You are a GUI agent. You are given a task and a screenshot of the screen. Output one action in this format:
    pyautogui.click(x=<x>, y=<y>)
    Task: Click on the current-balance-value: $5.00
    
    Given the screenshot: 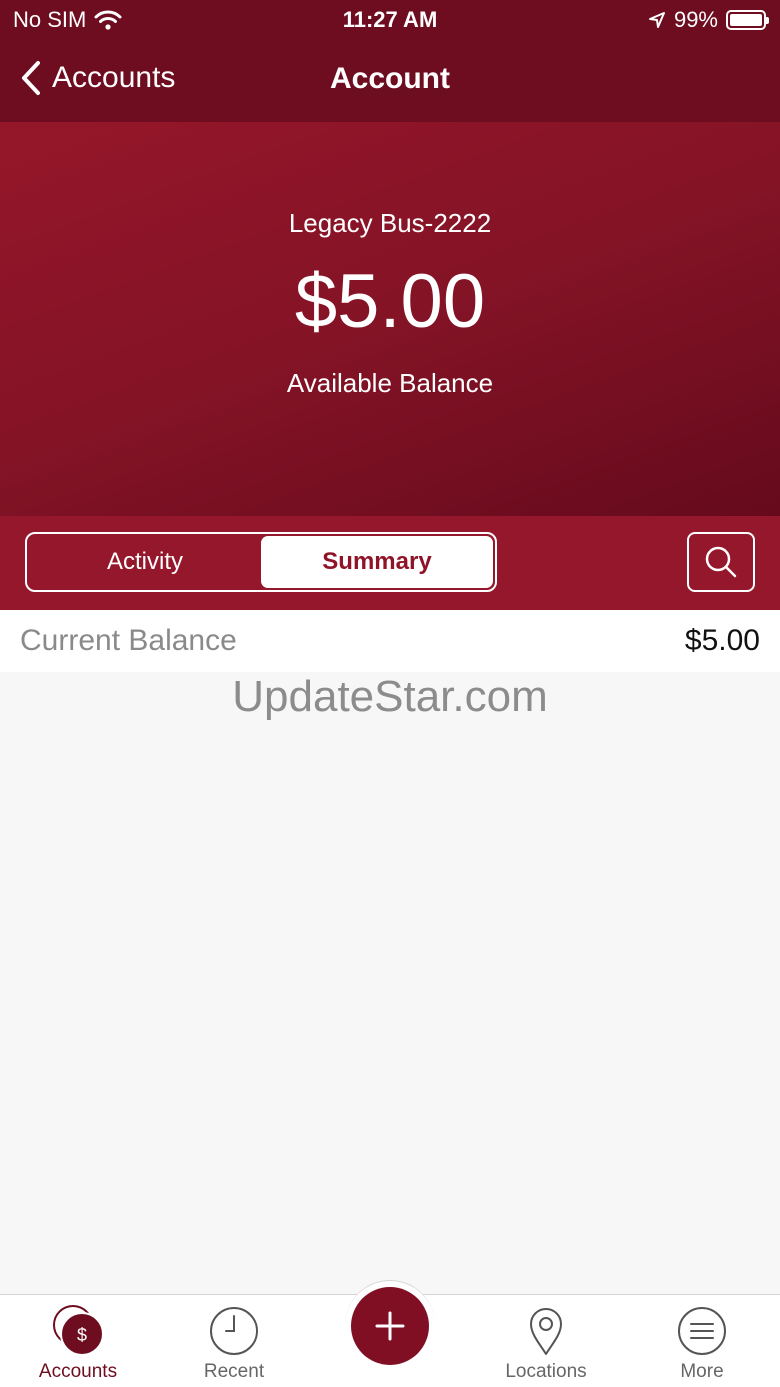 What is the action you would take?
    pyautogui.click(x=722, y=640)
    